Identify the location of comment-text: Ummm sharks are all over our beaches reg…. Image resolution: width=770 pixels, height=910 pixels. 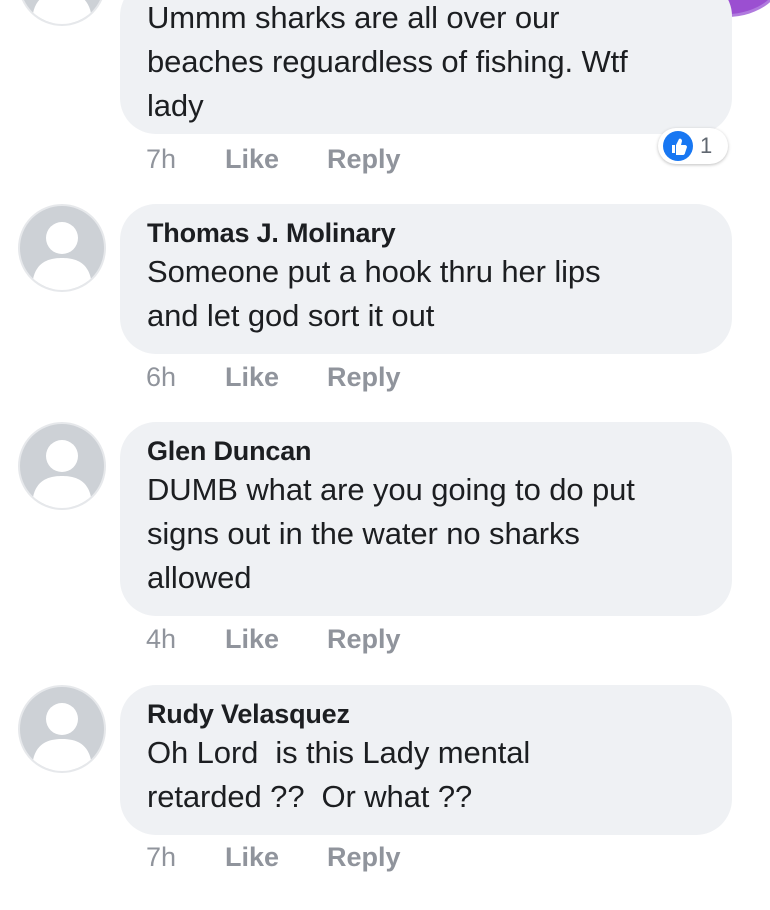
(387, 61).